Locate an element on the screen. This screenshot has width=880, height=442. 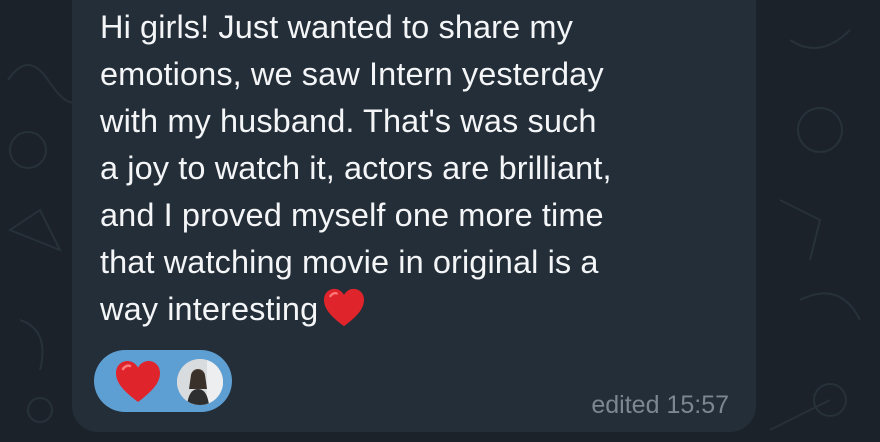
reaction-heart-button is located at coordinates (163, 381).